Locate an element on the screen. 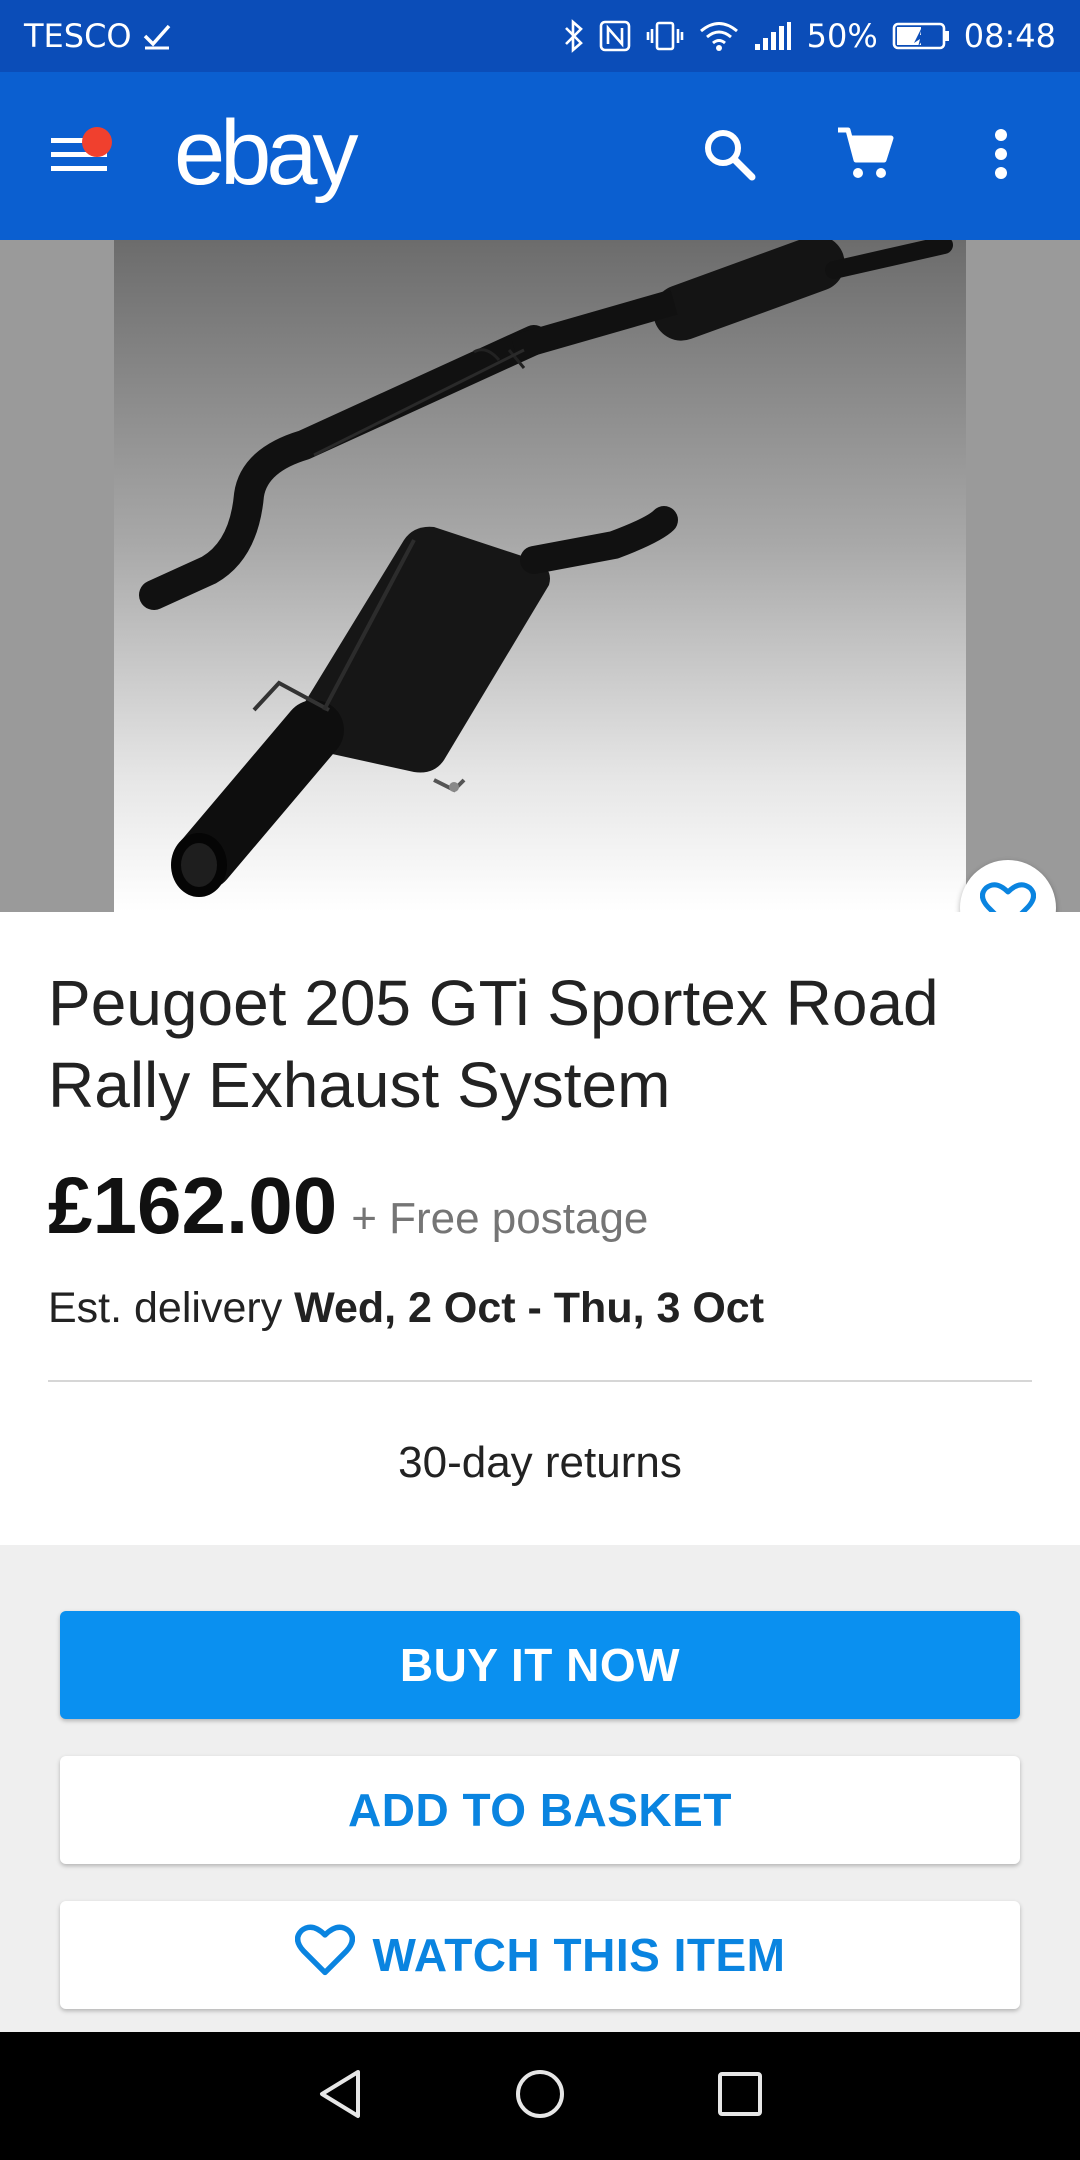 This screenshot has width=1080, height=2160. app-actions is located at coordinates (865, 156).